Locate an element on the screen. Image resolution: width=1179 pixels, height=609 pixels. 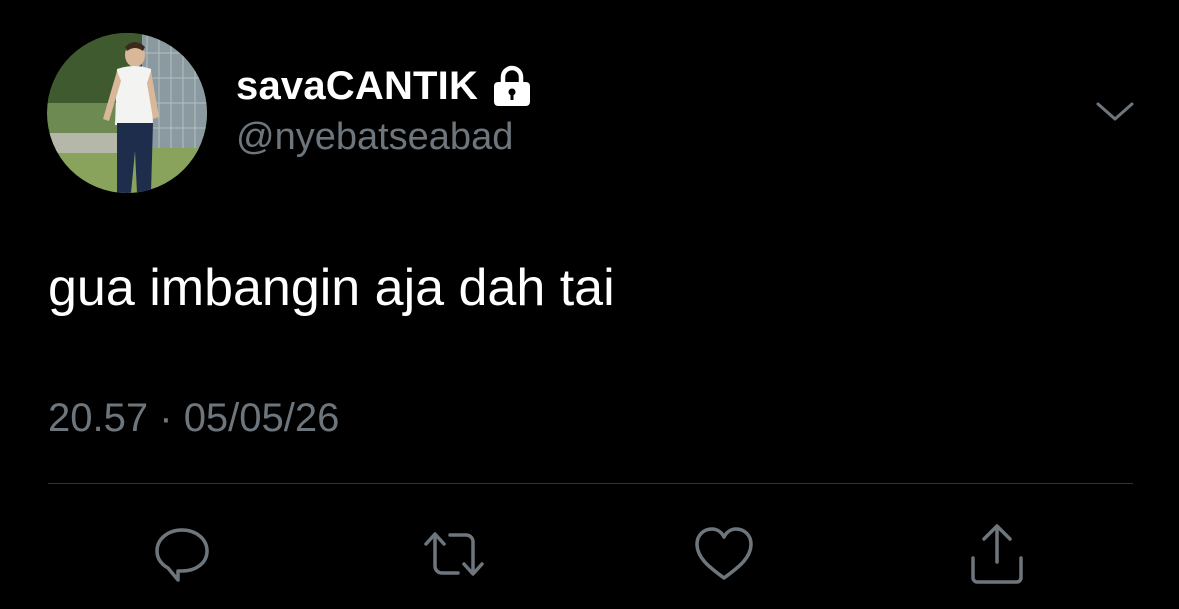
tweet-text: gua imbangin aja dah tai is located at coordinates (331, 288).